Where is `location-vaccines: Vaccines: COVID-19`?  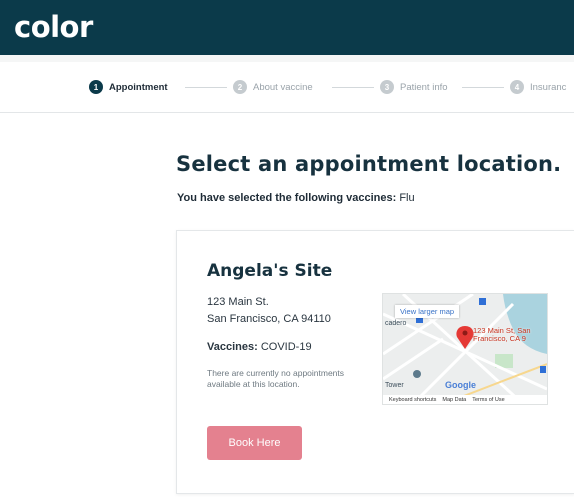
location-vaccines: Vaccines: COVID-19 is located at coordinates (259, 347).